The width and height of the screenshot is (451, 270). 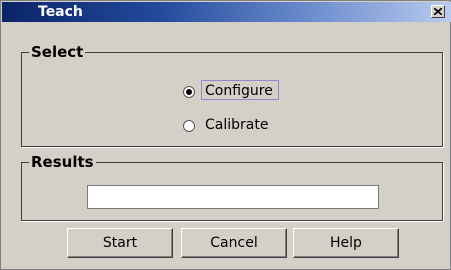 What do you see at coordinates (237, 125) in the screenshot?
I see `radio-calibrate-label: Calibrate` at bounding box center [237, 125].